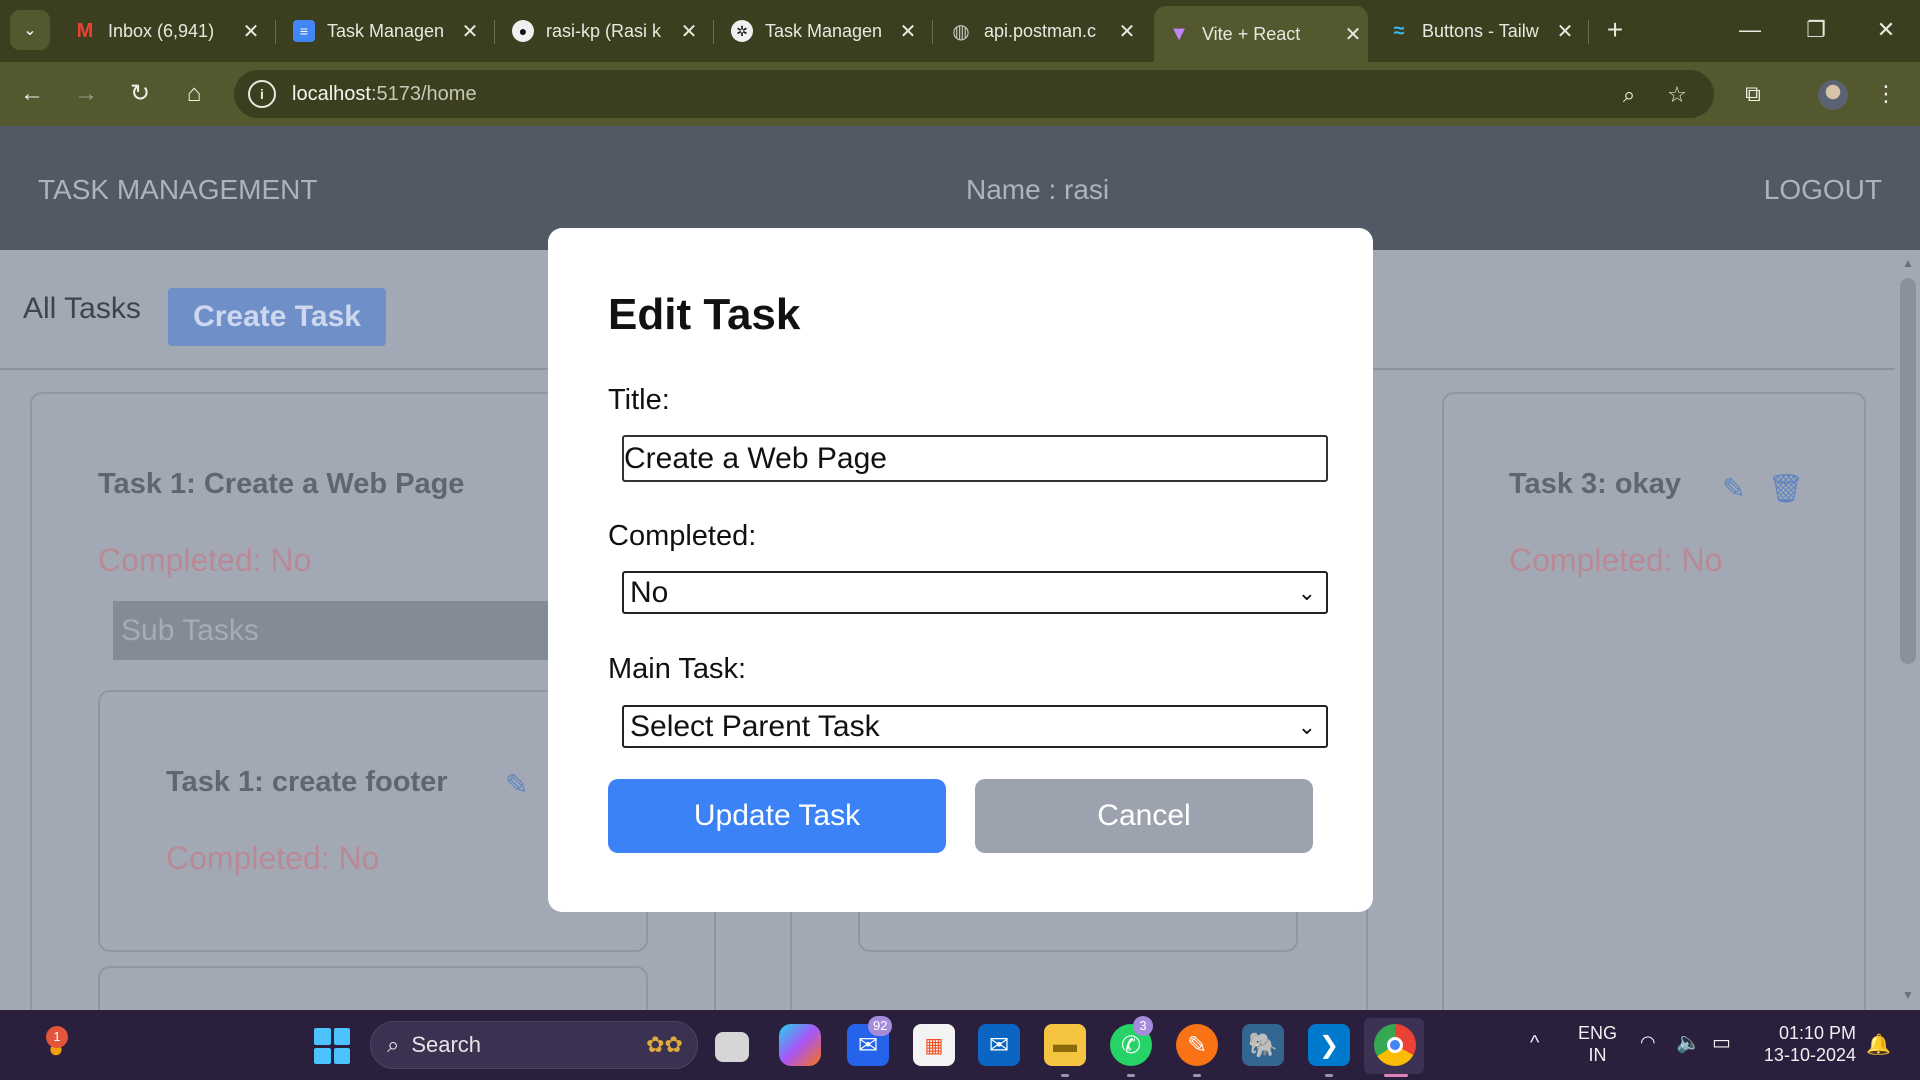 This screenshot has height=1080, width=1920. What do you see at coordinates (140, 94) in the screenshot?
I see `reload-icon: ↻` at bounding box center [140, 94].